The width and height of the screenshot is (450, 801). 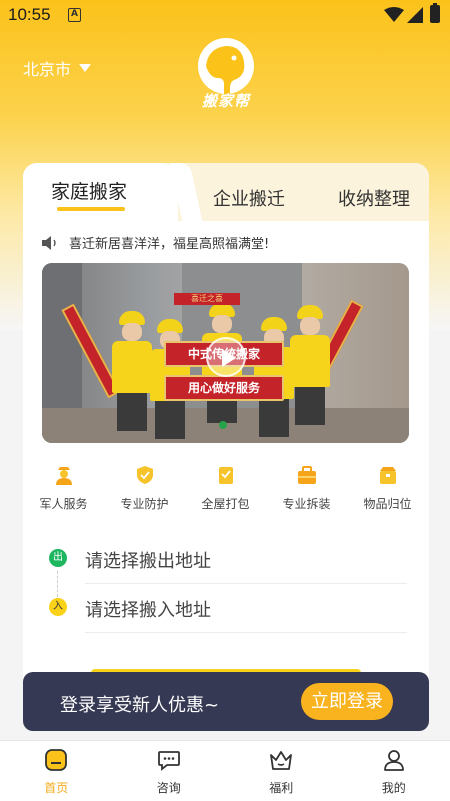 What do you see at coordinates (226, 701) in the screenshot?
I see `login-promo-bar: 登录享受新人优惠~ 立即登录` at bounding box center [226, 701].